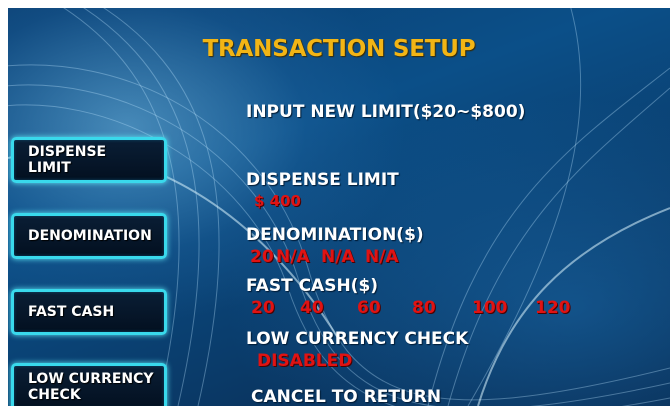 The image size is (670, 406). I want to click on denomination-button: DENOMINATION, so click(89, 236).